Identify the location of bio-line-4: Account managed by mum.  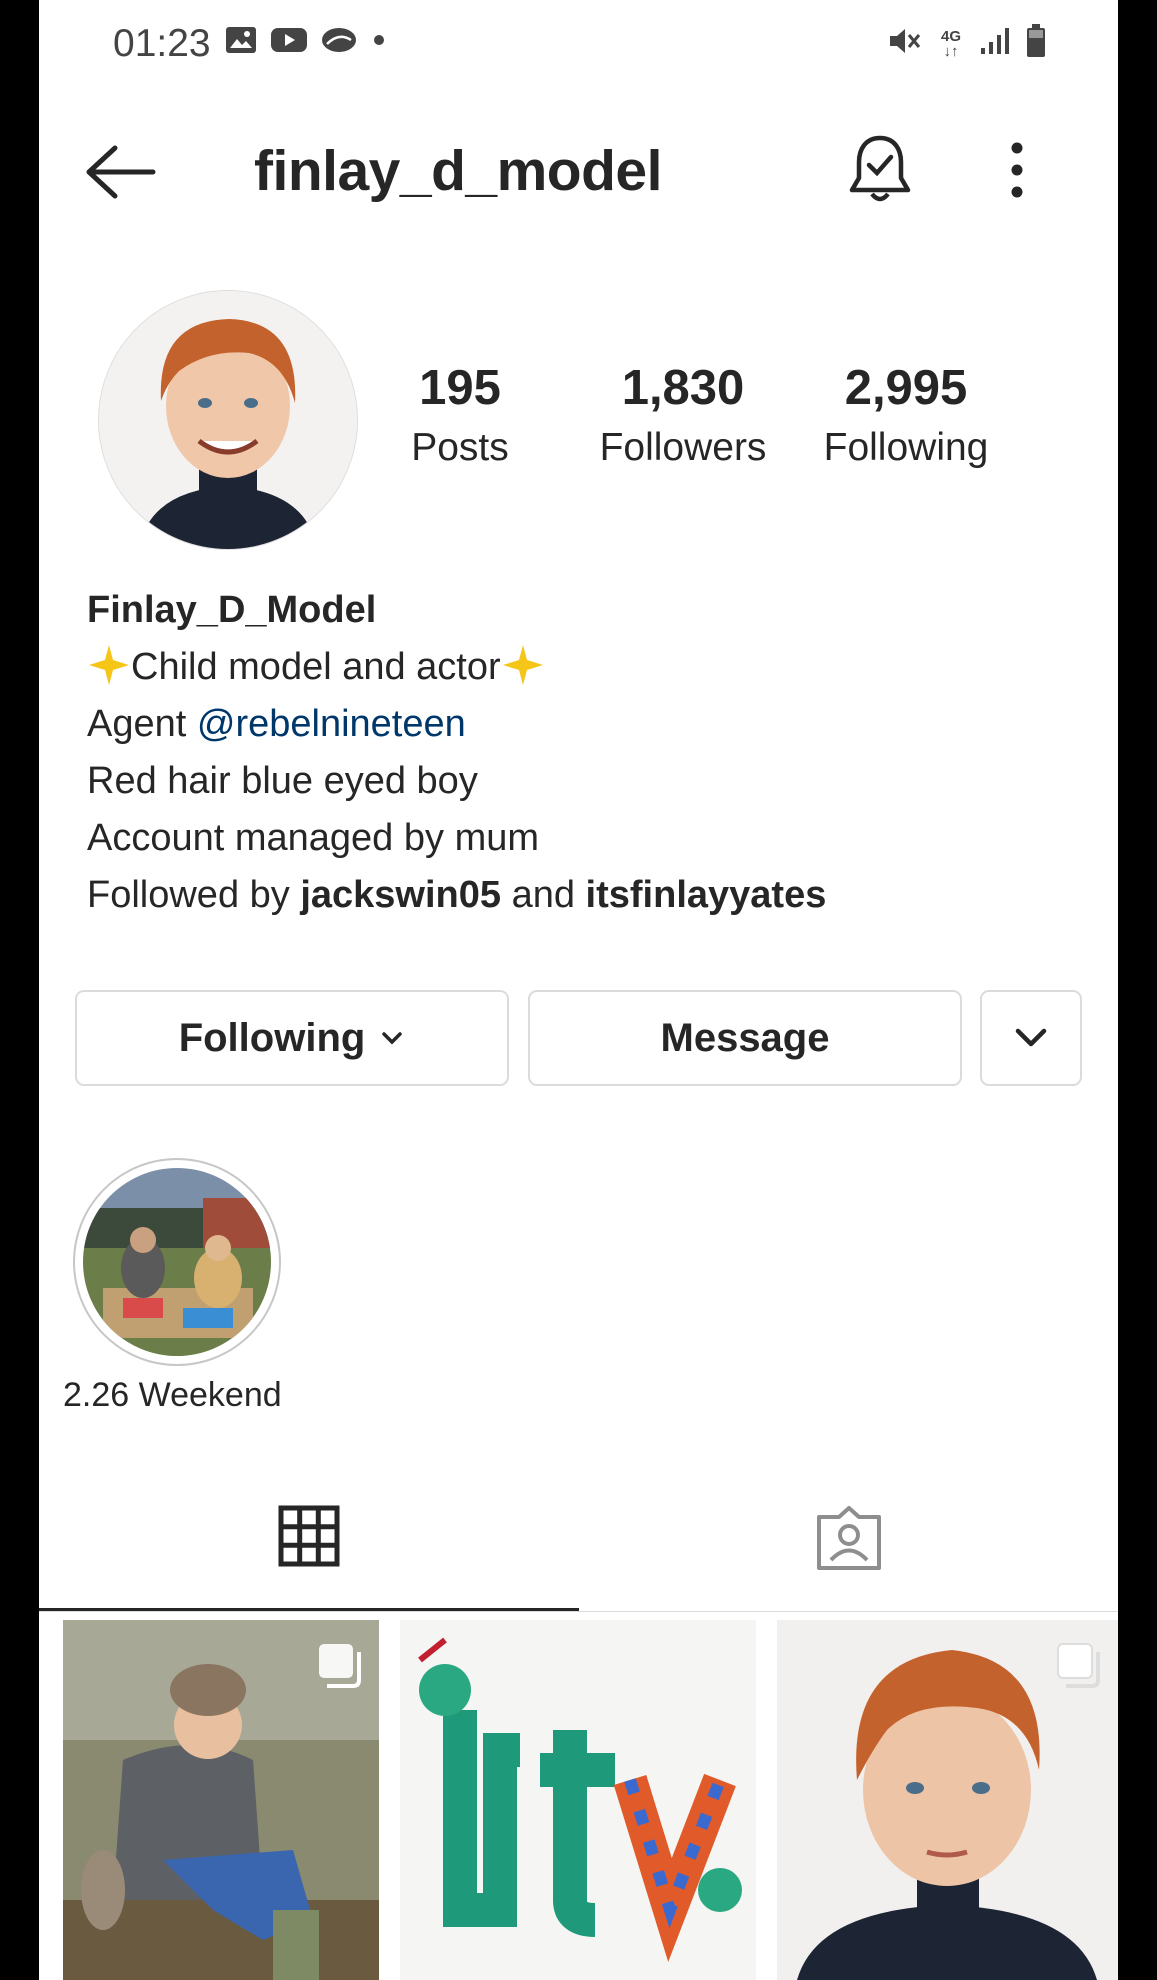
(313, 838).